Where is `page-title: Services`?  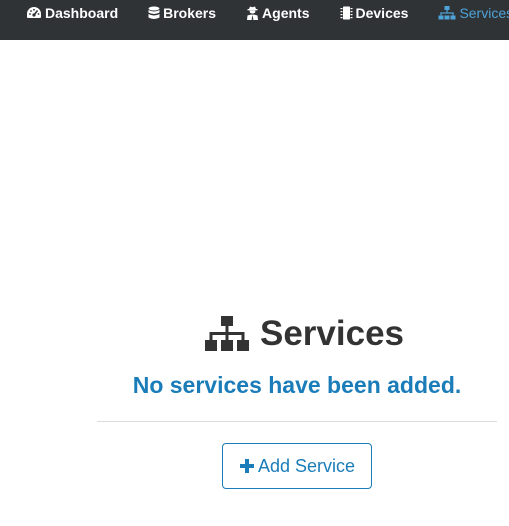 page-title: Services is located at coordinates (304, 334).